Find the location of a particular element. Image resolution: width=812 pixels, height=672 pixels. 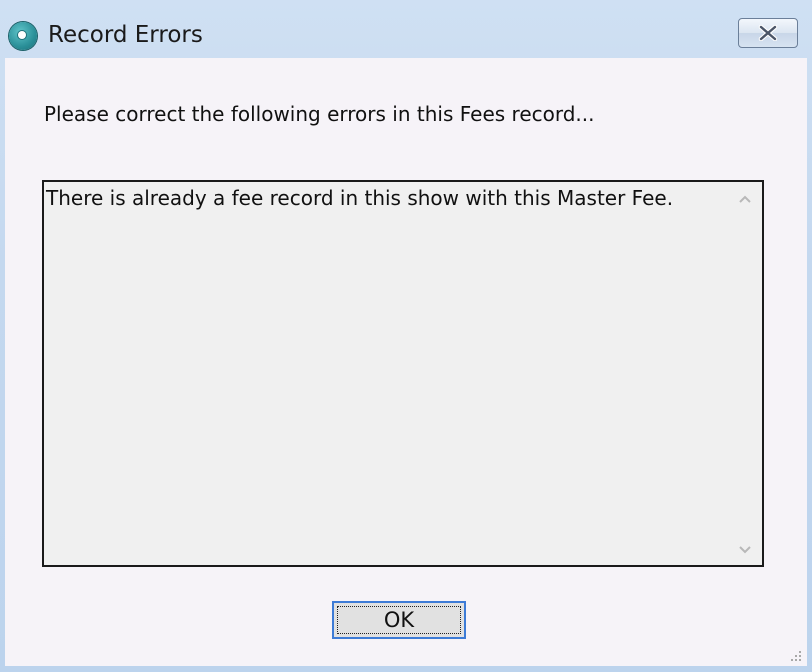

scroll-up-icon is located at coordinates (745, 199).